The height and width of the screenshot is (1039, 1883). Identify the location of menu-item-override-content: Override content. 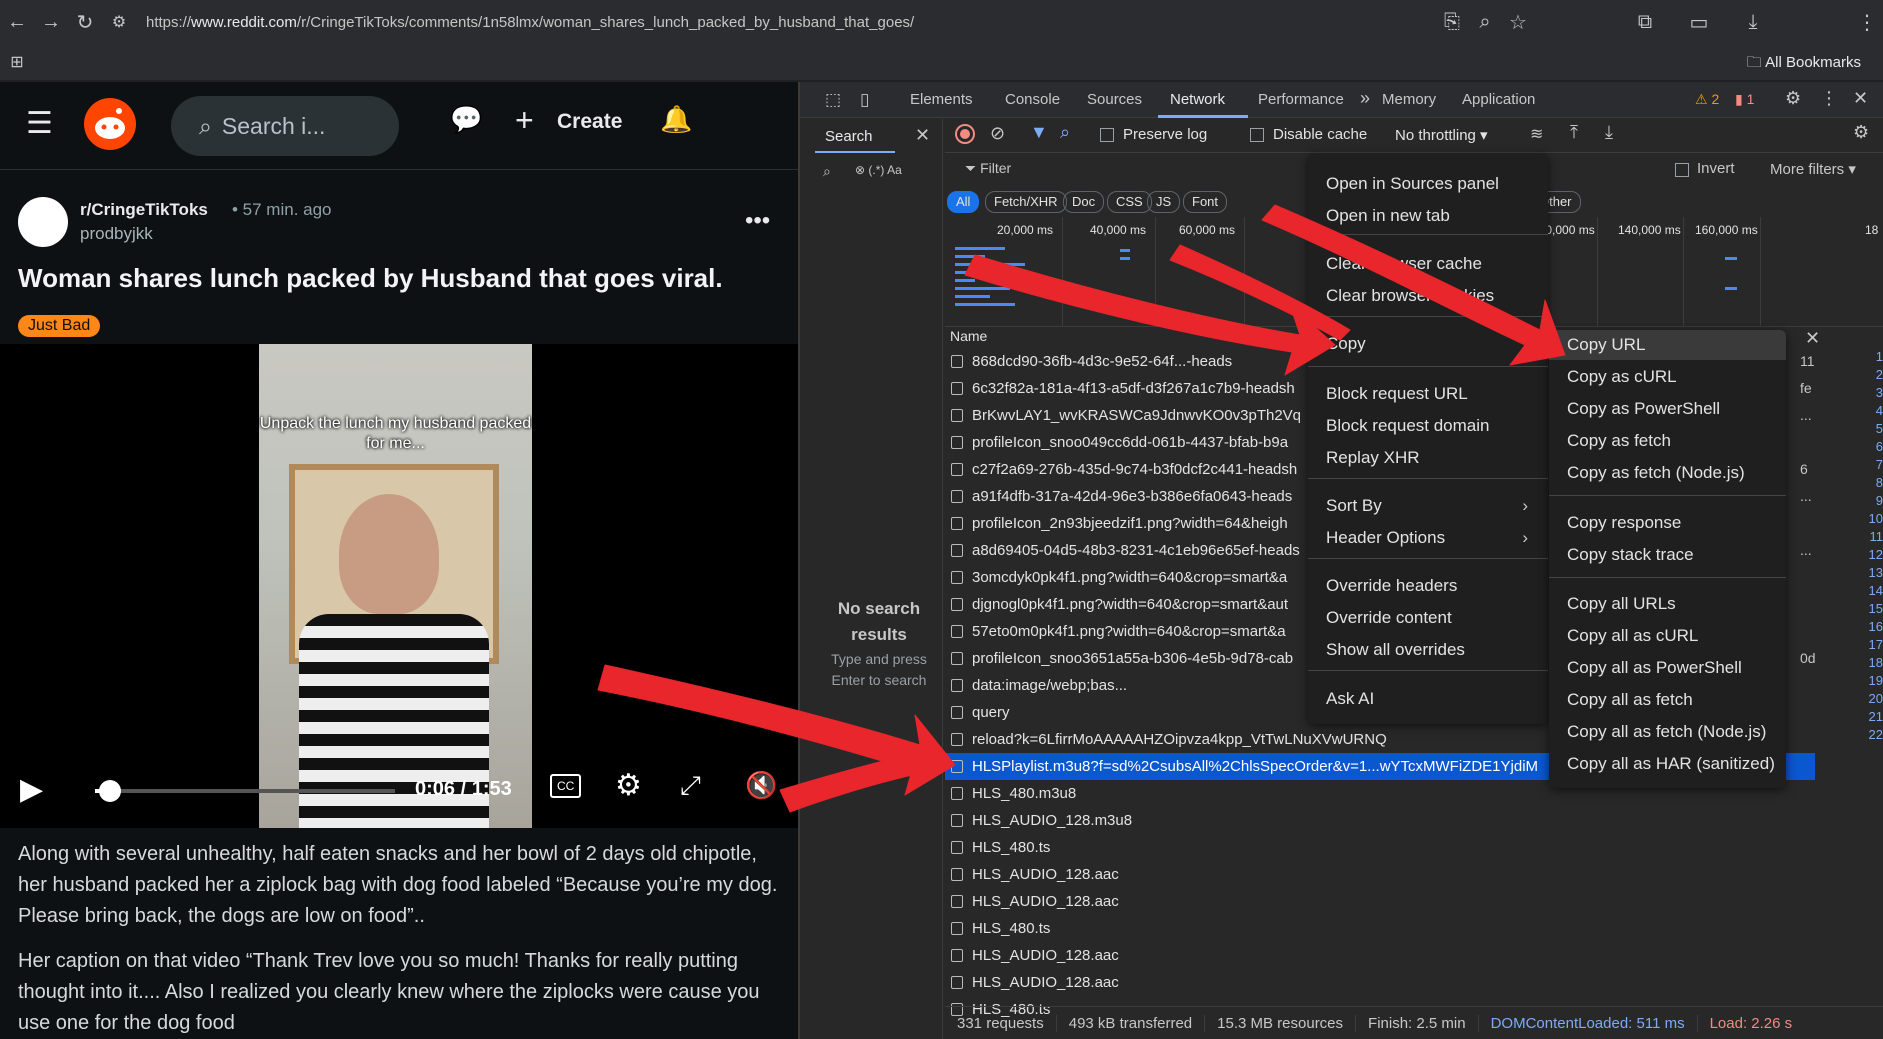
(1389, 618).